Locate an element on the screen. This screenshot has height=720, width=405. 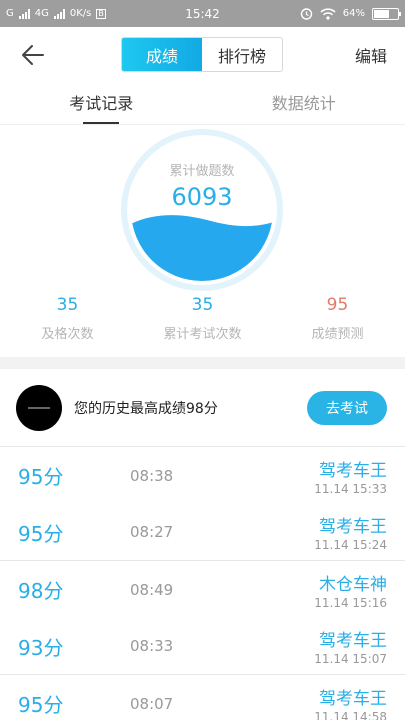
record-row: 95分 08:38 驾考车王 11.14 15:33 is located at coordinates (202, 475).